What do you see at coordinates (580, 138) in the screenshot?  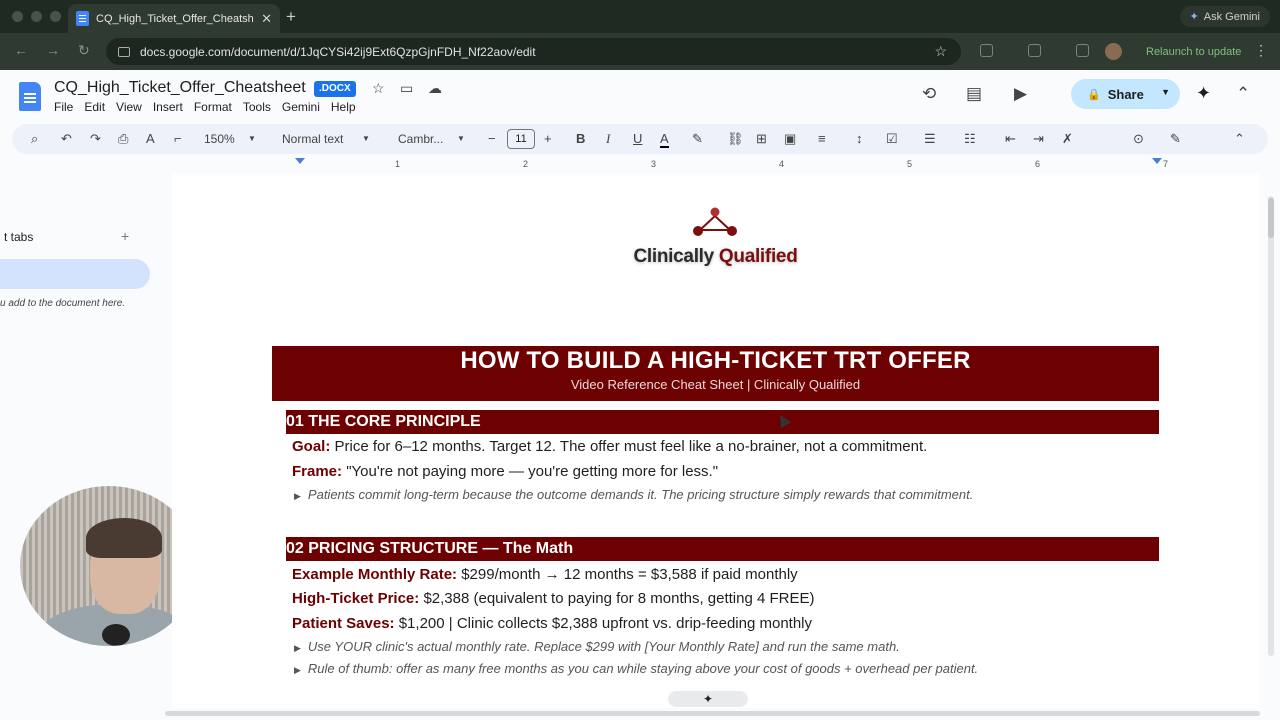 I see `bold-icon: B` at bounding box center [580, 138].